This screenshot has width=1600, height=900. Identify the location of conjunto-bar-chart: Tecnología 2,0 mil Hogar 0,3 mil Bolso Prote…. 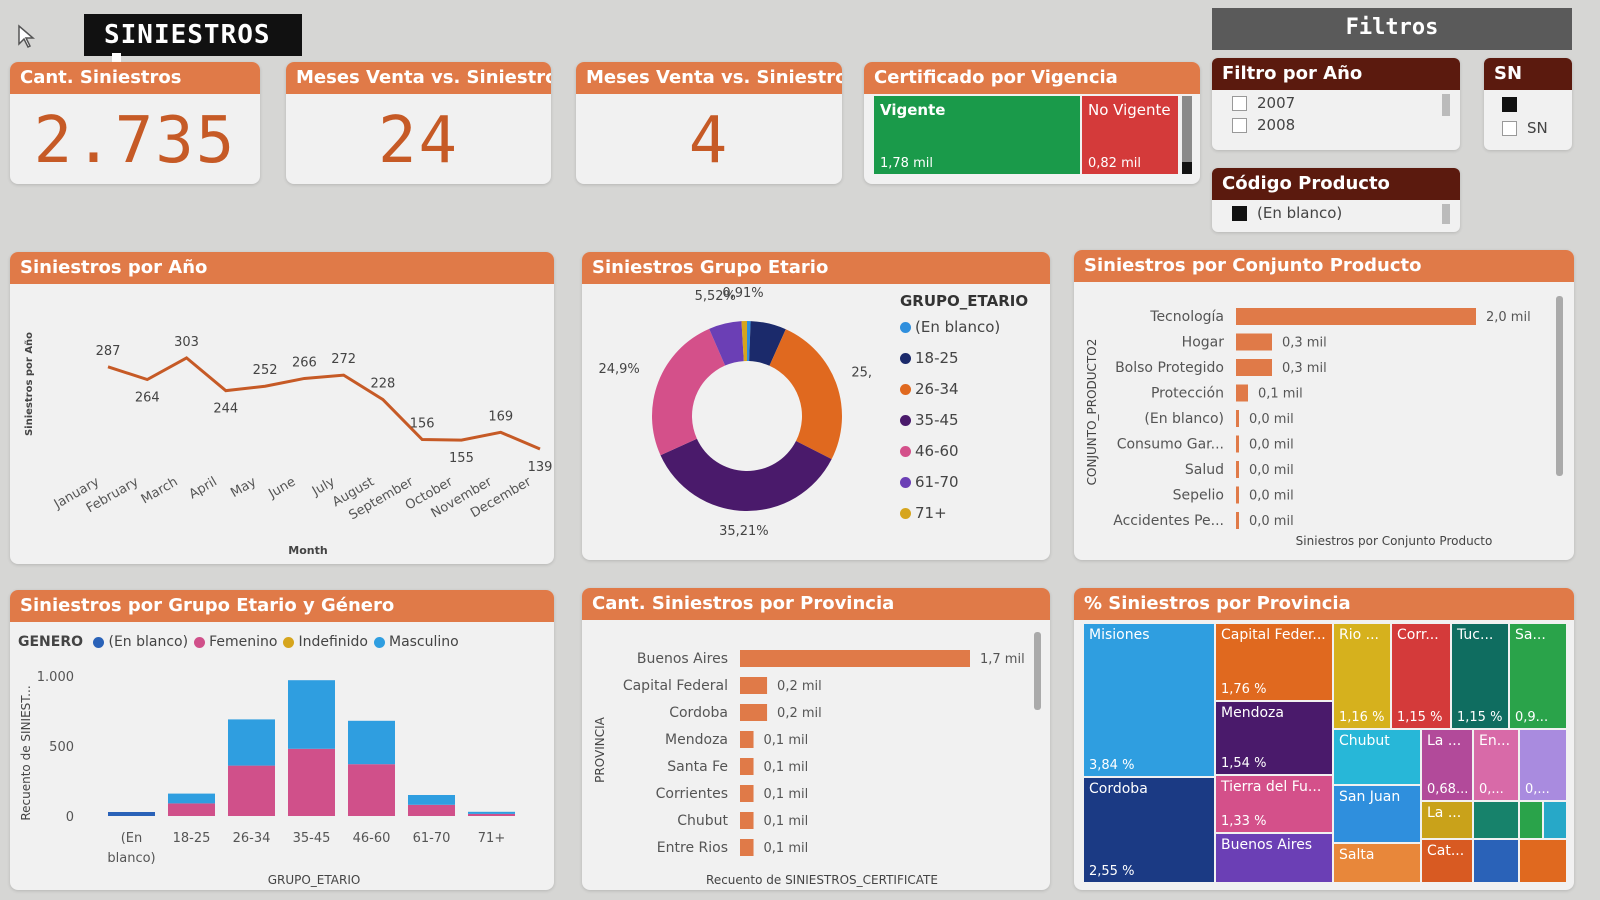
(1308, 428).